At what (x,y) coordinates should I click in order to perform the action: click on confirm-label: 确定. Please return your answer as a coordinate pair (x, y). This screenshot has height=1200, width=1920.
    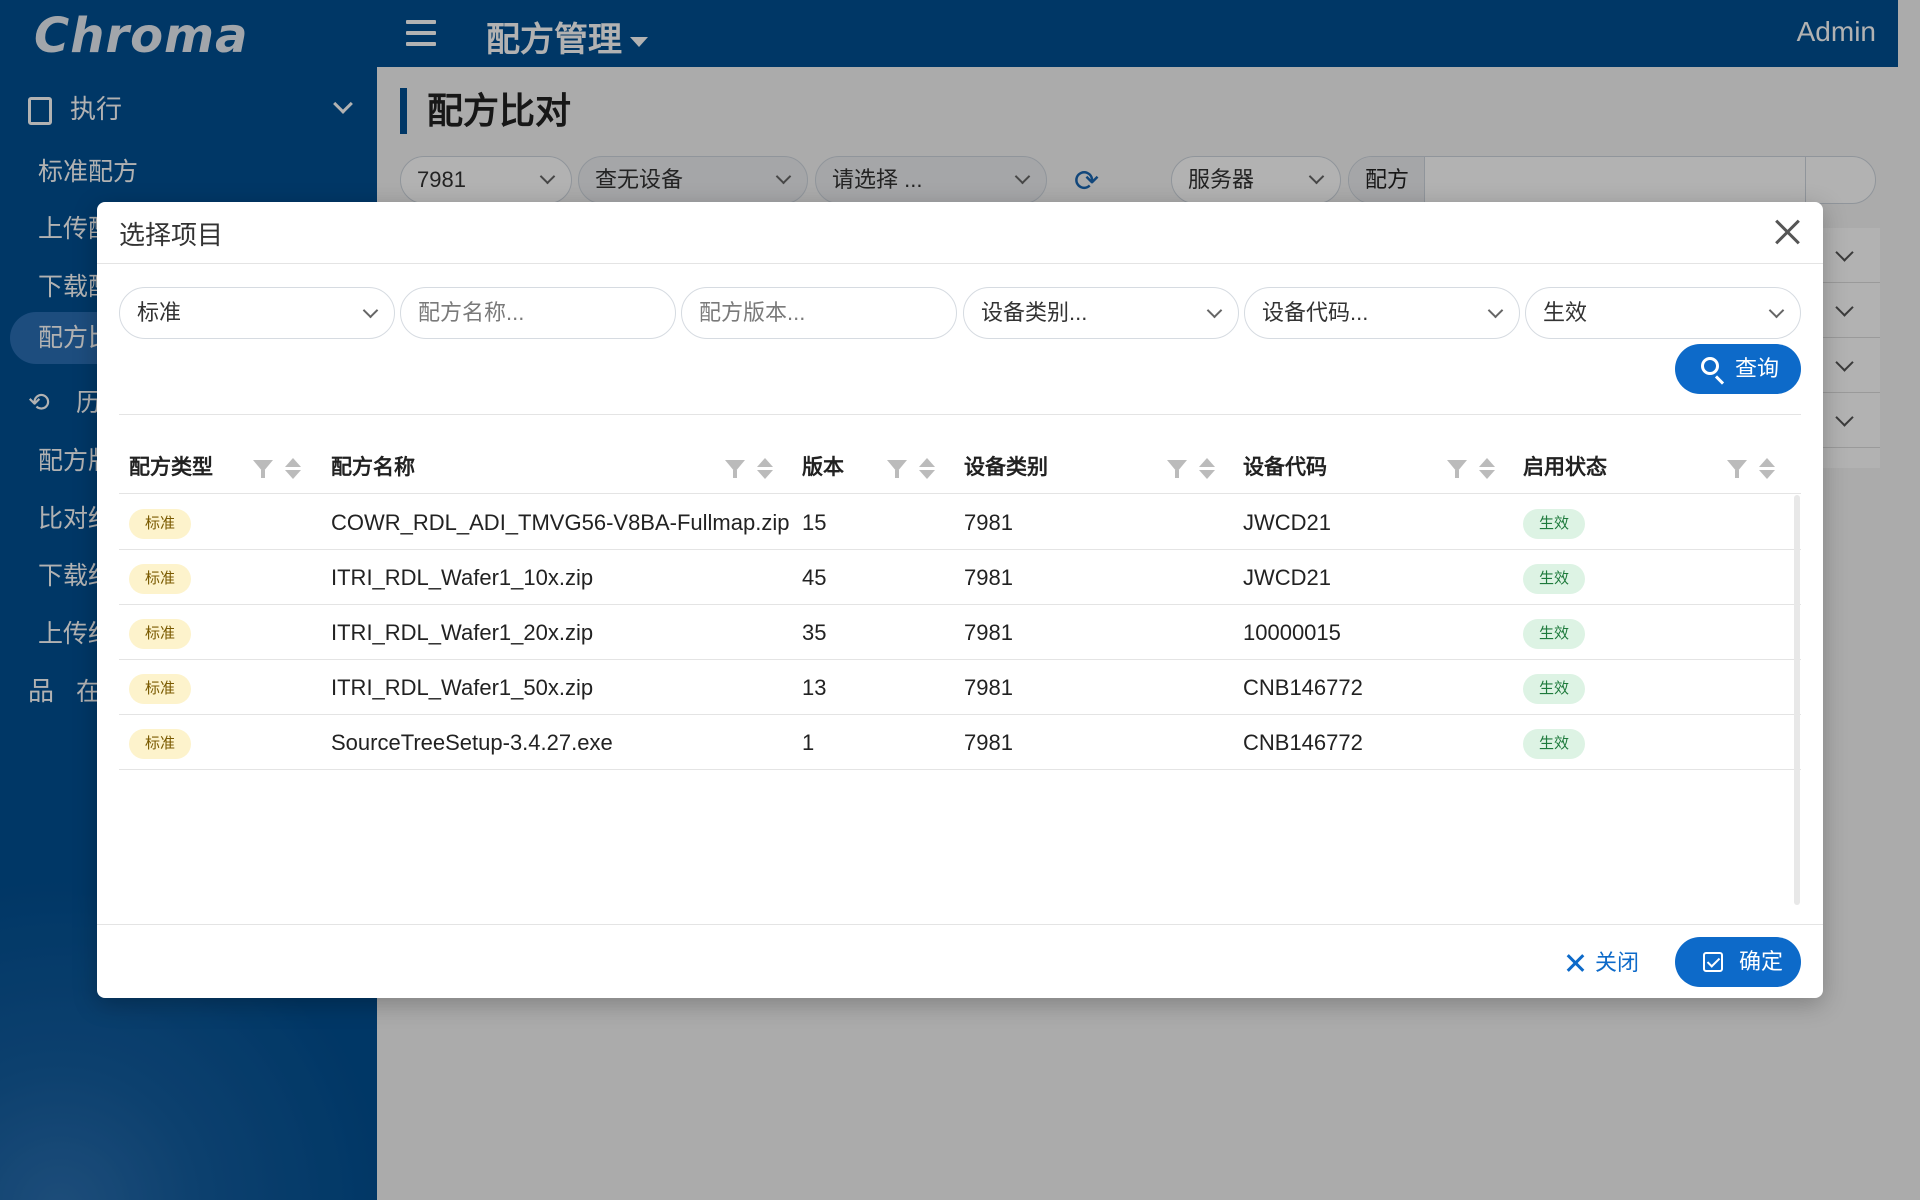
    Looking at the image, I should click on (1761, 961).